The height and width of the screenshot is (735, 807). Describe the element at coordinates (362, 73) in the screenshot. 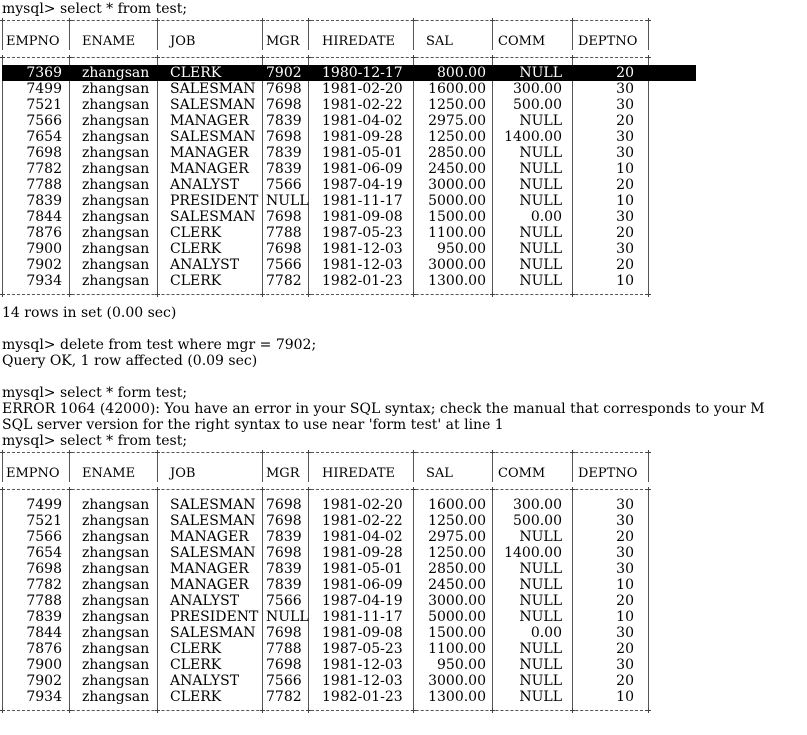

I see `table-cell: 1980-12-17` at that location.